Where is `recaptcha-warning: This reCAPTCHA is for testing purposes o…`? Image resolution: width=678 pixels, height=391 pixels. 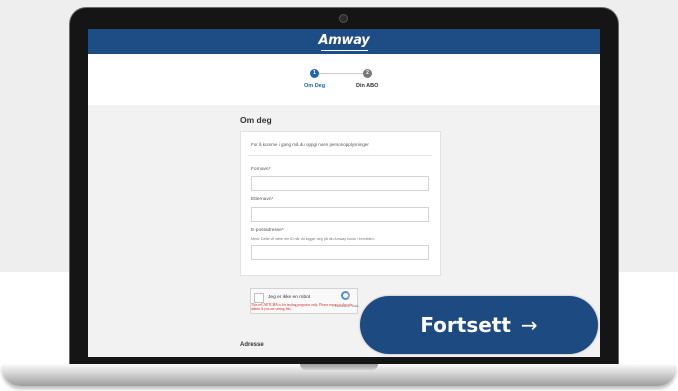 recaptcha-warning: This reCAPTCHA is for testing purposes o… is located at coordinates (302, 307).